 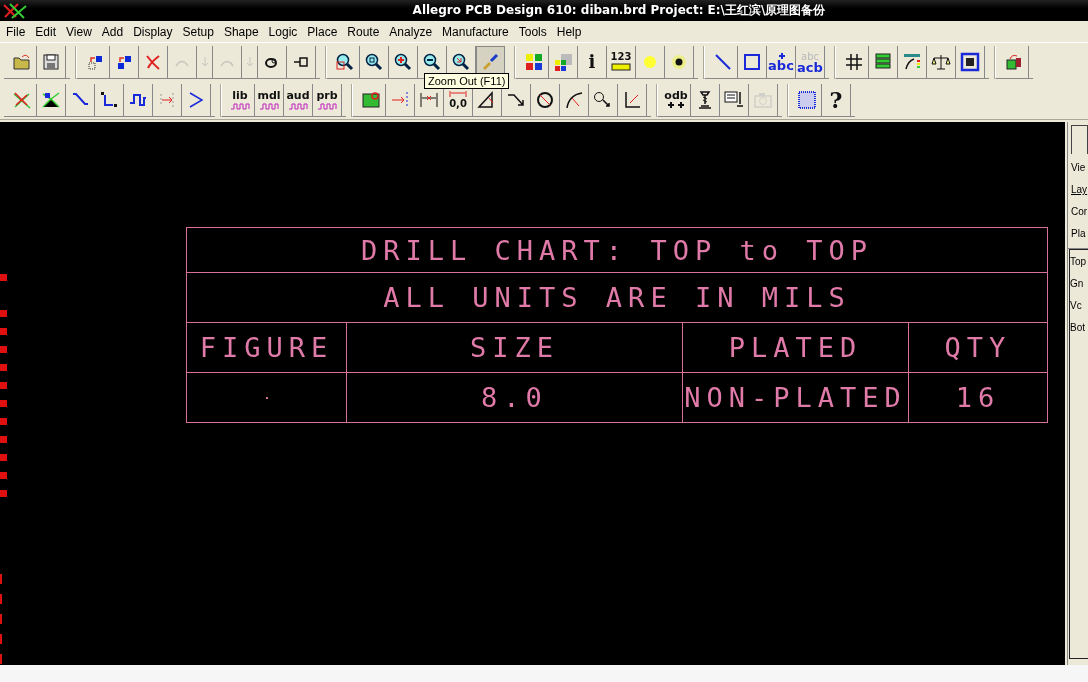 I want to click on ruler-icon, so click(x=621, y=66).